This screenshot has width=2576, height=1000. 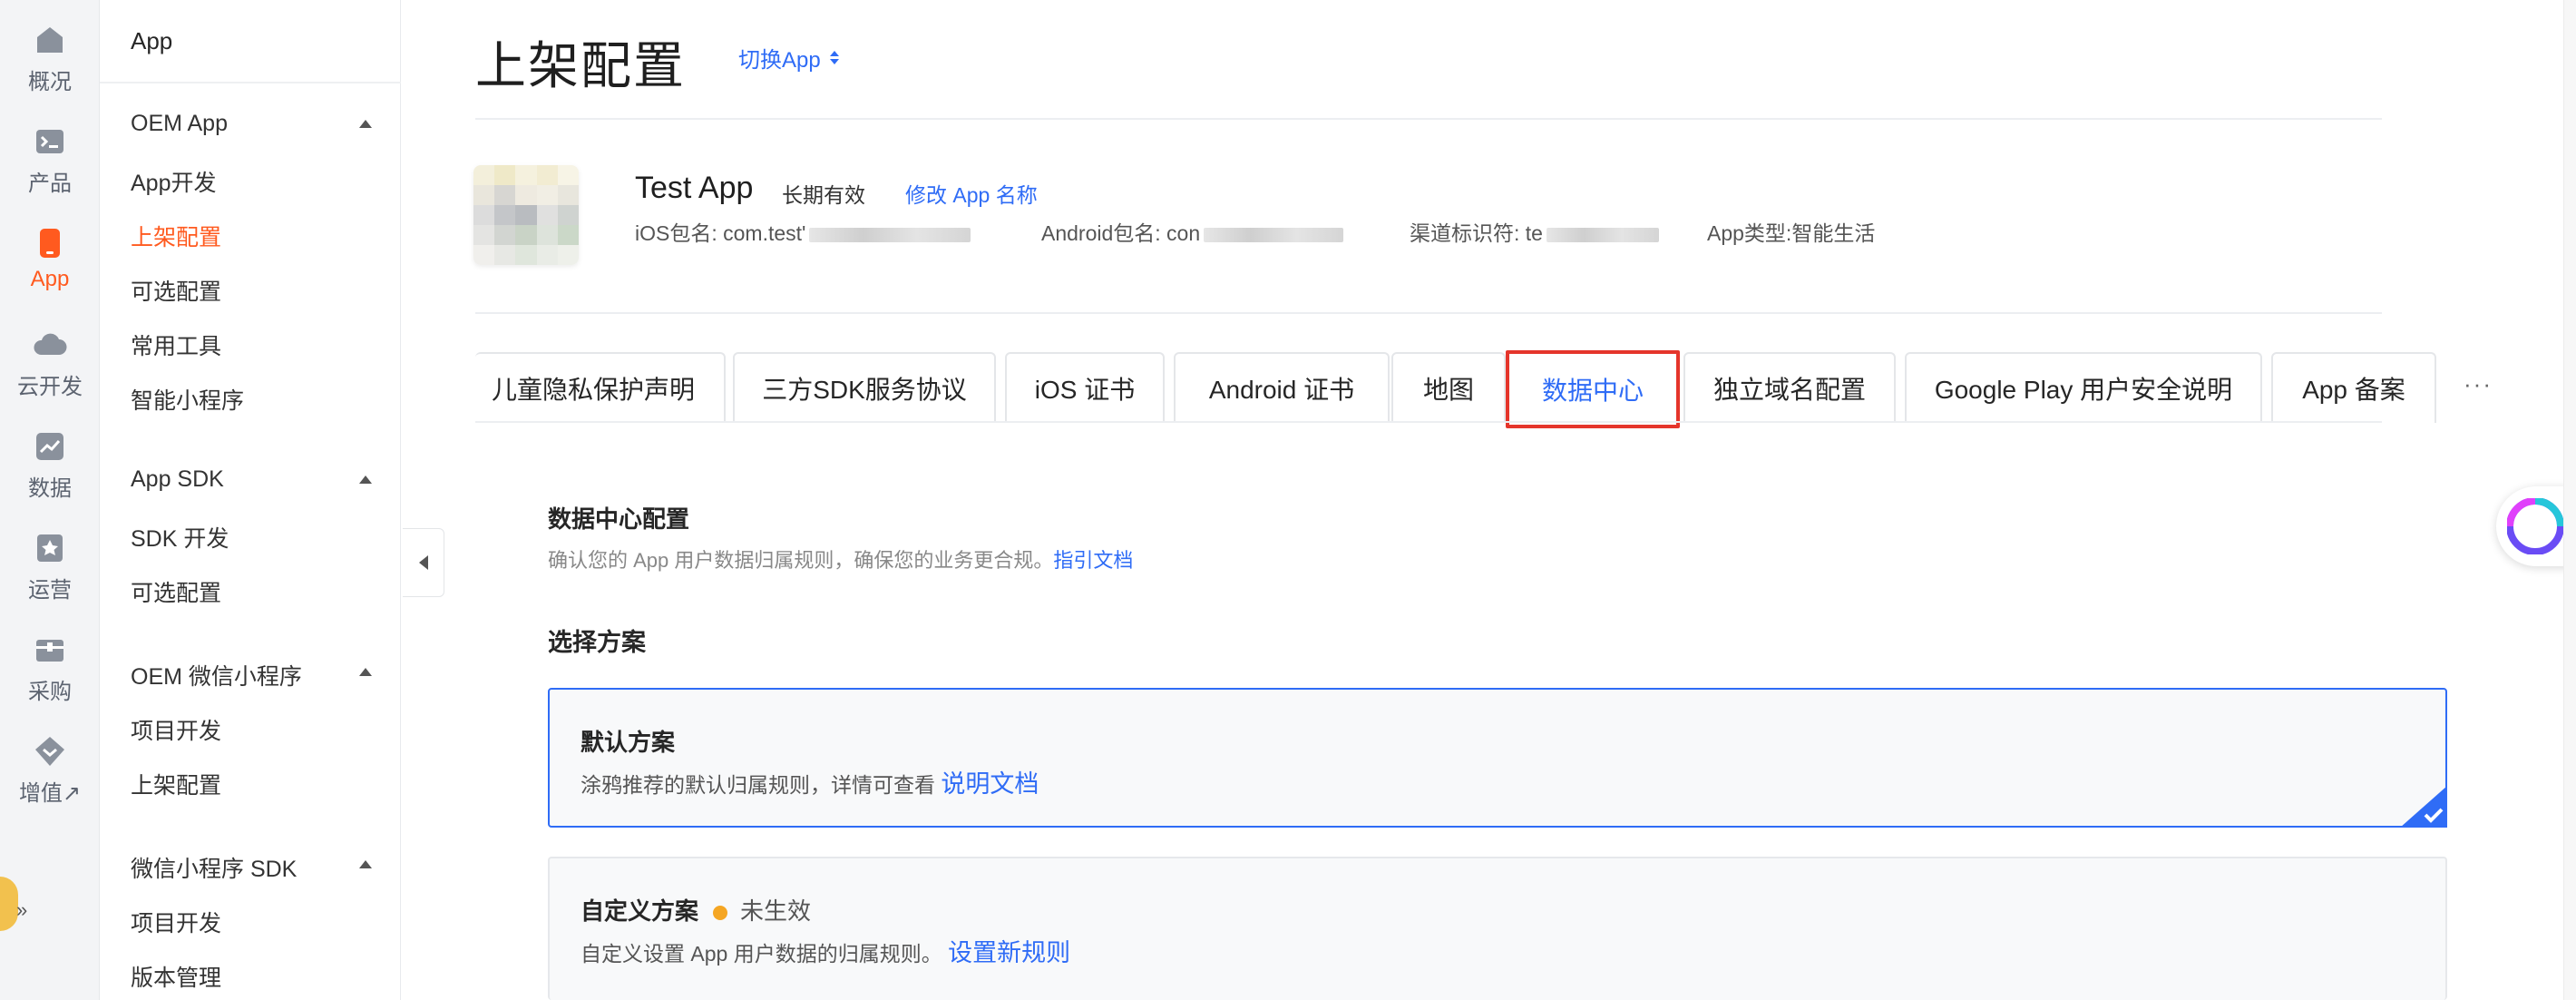 What do you see at coordinates (423, 562) in the screenshot?
I see `collapse-sidebar-button` at bounding box center [423, 562].